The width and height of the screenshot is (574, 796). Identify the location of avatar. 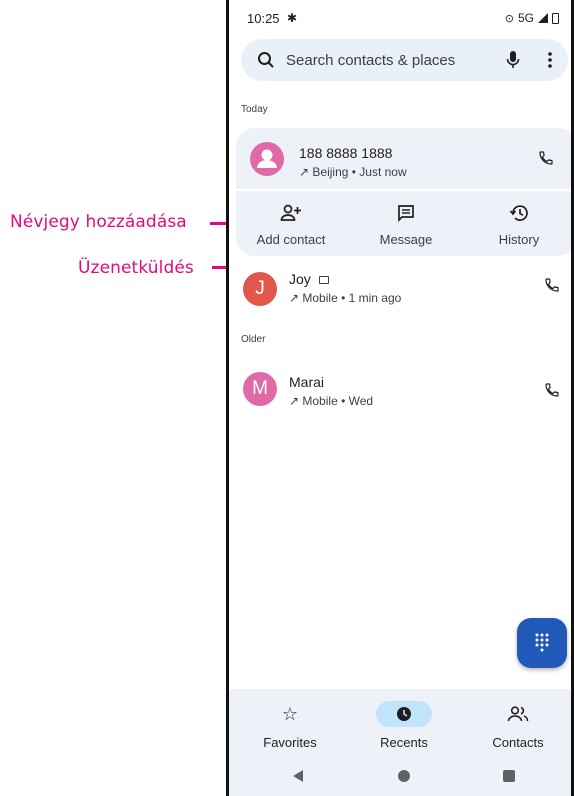
(267, 159).